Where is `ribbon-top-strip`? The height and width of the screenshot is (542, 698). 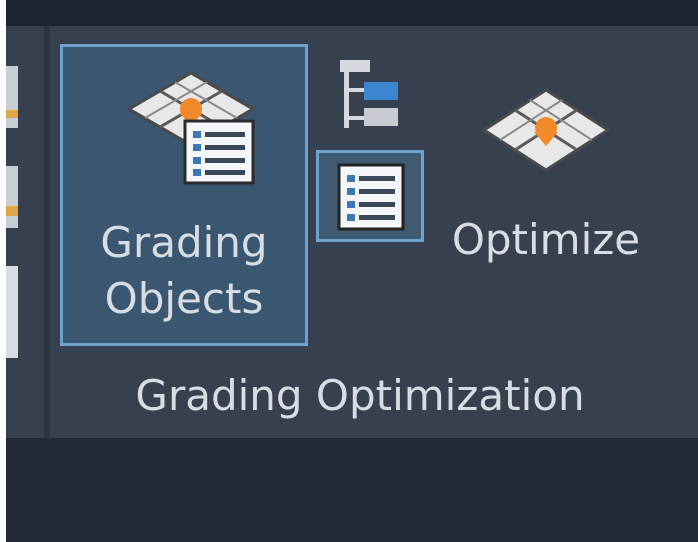
ribbon-top-strip is located at coordinates (352, 13).